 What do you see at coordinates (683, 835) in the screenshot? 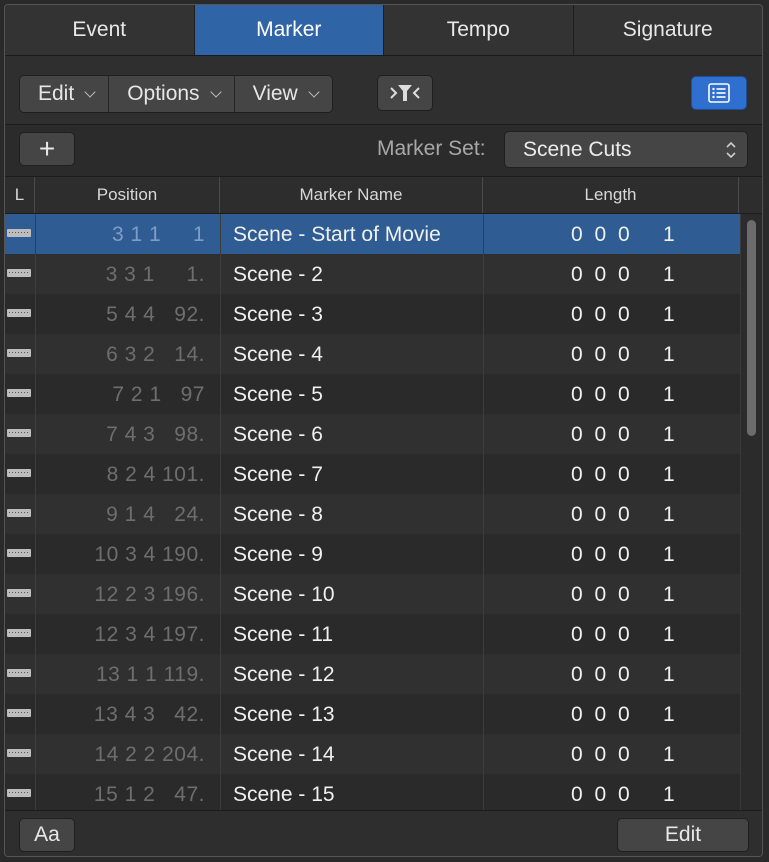
I see `edit-button: Edit` at bounding box center [683, 835].